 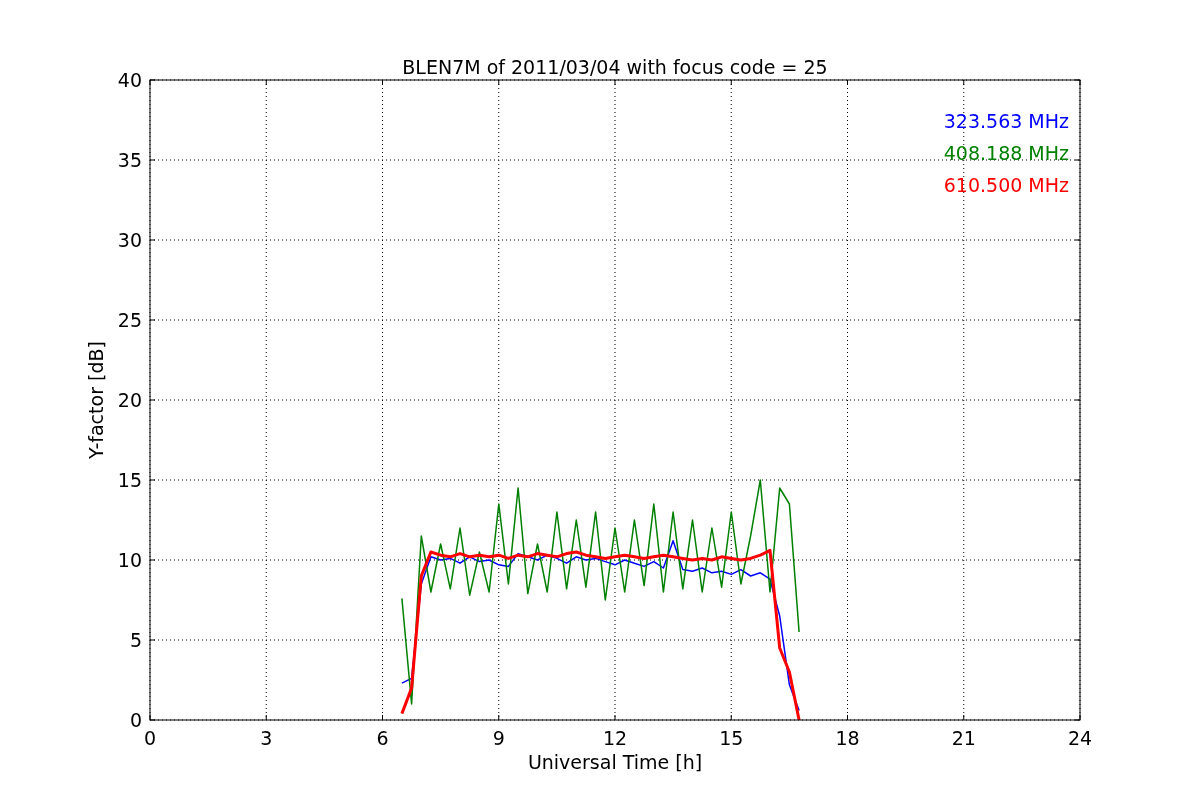 I want to click on tick-label: 18, so click(x=847, y=738).